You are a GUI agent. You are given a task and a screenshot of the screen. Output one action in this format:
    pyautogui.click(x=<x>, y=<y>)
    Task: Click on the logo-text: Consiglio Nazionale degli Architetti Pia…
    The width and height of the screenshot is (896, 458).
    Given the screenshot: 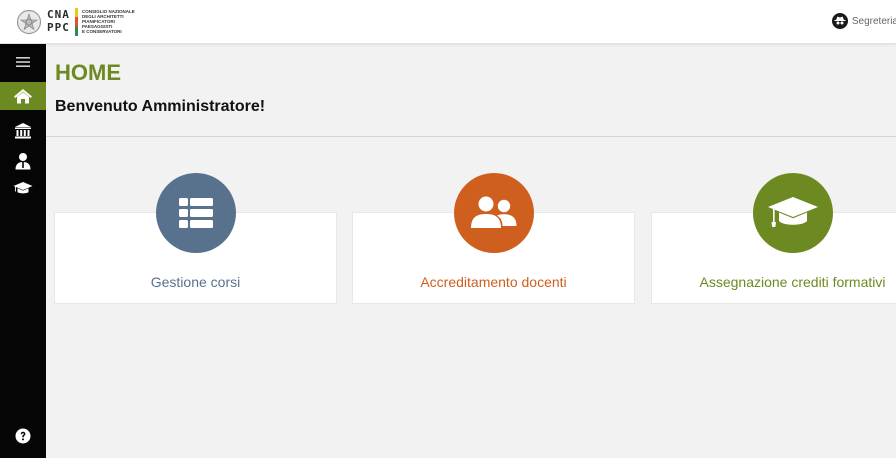 What is the action you would take?
    pyautogui.click(x=108, y=21)
    